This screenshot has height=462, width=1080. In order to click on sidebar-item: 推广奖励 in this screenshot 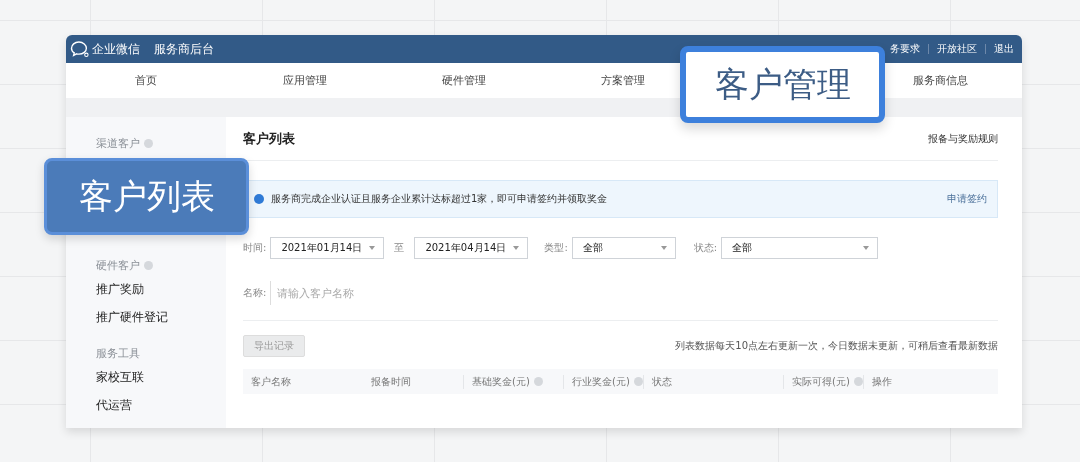, I will do `click(120, 289)`.